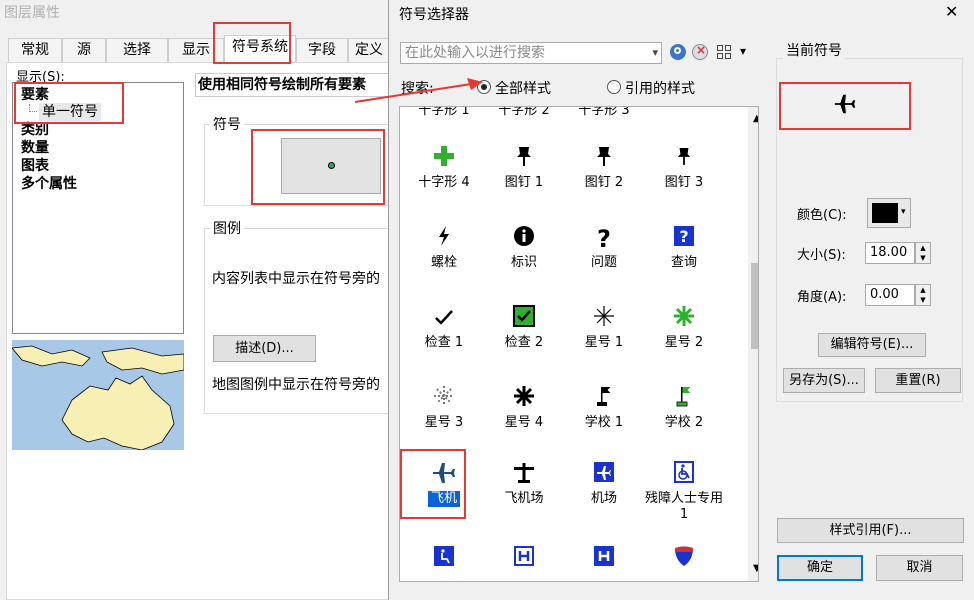 Image resolution: width=974 pixels, height=600 pixels. What do you see at coordinates (822, 297) in the screenshot?
I see `angle-label: 角度(A):` at bounding box center [822, 297].